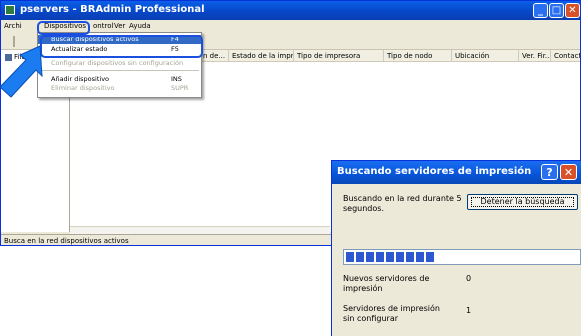 This screenshot has width=581, height=336. Describe the element at coordinates (103, 26) in the screenshot. I see `menu-control: ontrol` at that location.